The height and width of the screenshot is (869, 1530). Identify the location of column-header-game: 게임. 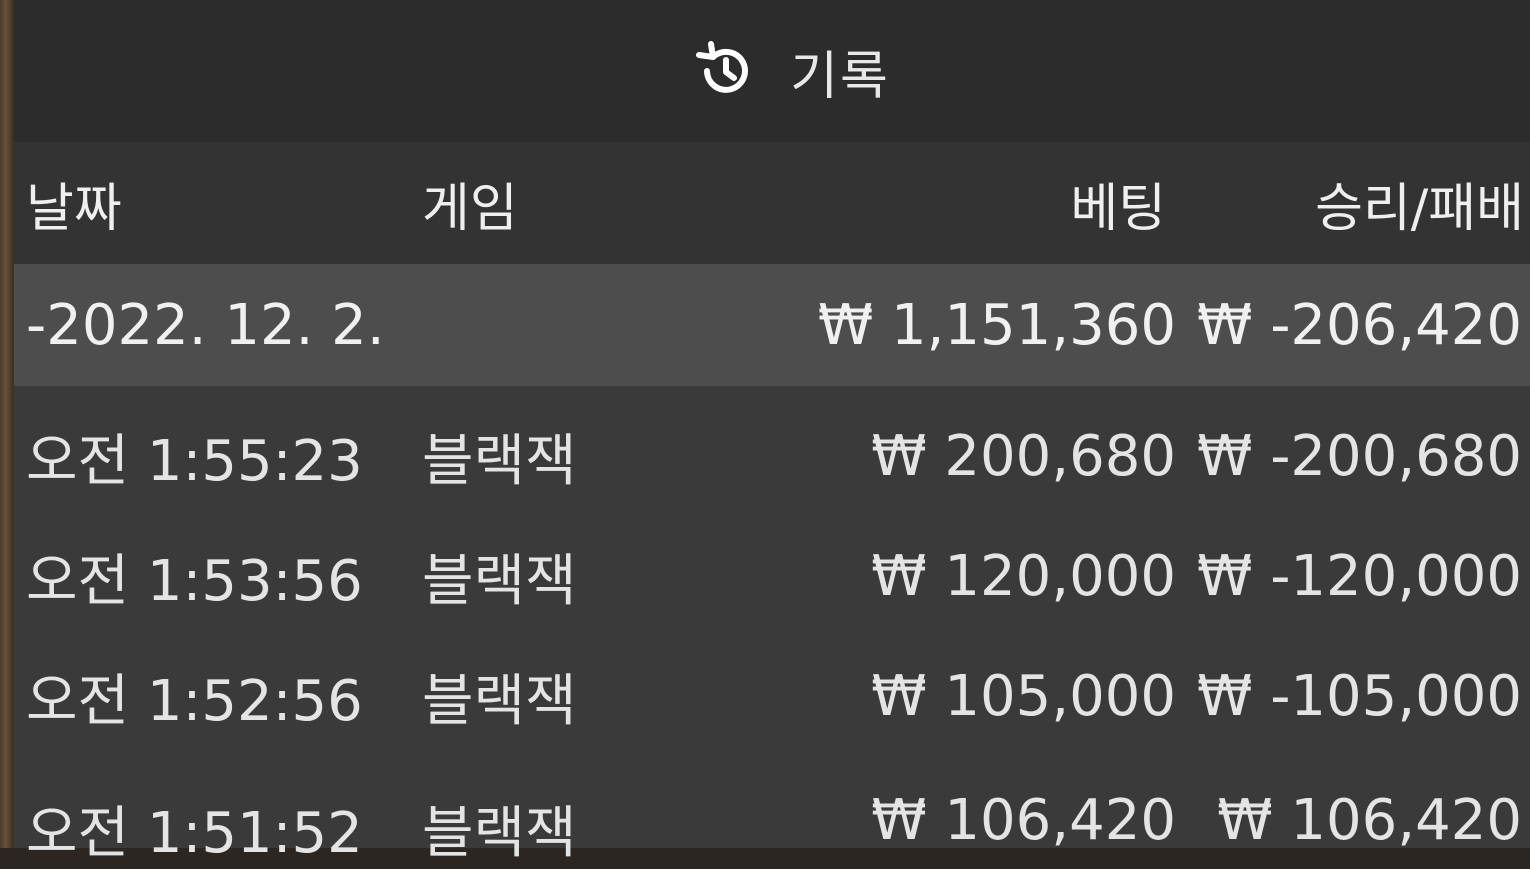
(470, 203).